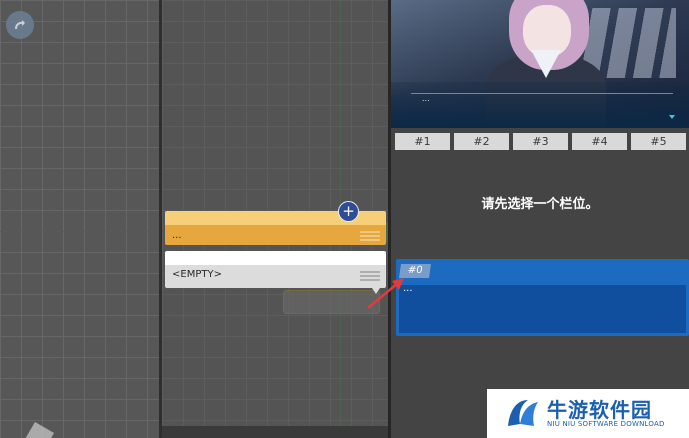 This screenshot has width=689, height=438. I want to click on watermark-subtitle: NIU NIU SOFTWARE DOWNLOAD, so click(606, 424).